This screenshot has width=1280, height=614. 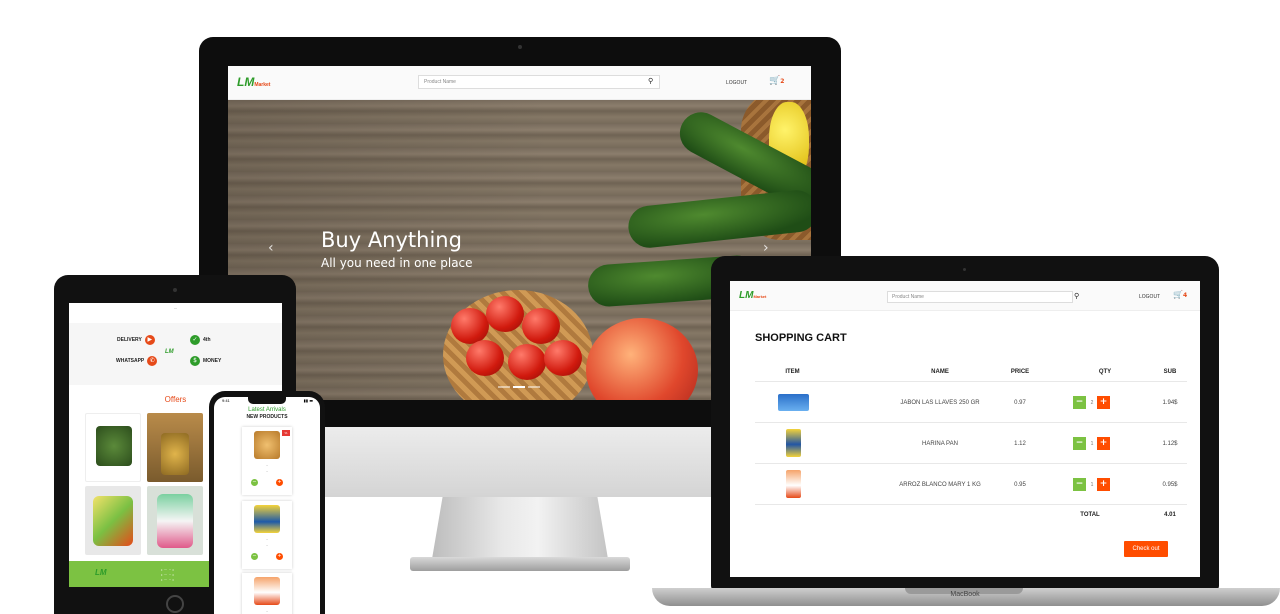 What do you see at coordinates (271, 248) in the screenshot?
I see `carousel-prev-arrow: ‹` at bounding box center [271, 248].